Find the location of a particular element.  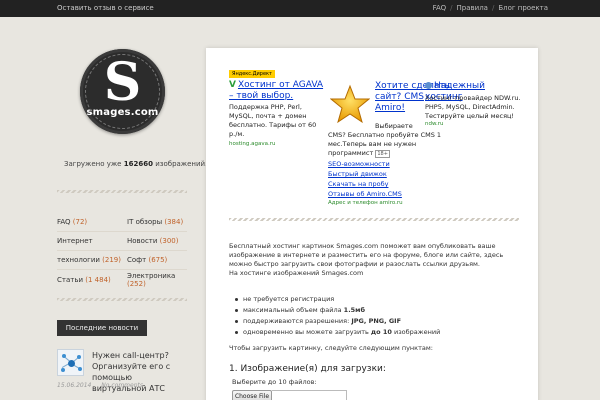

upload-subheading: Выберите до 10 файлов: is located at coordinates (274, 382).